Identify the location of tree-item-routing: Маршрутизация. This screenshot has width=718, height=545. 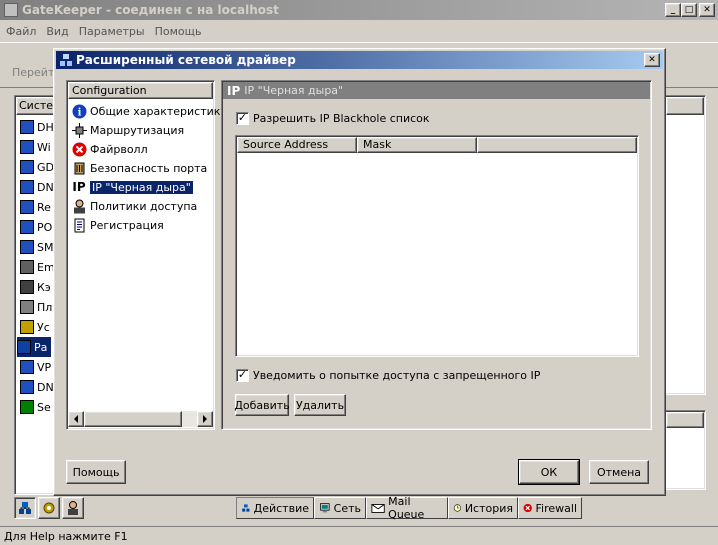
(127, 130).